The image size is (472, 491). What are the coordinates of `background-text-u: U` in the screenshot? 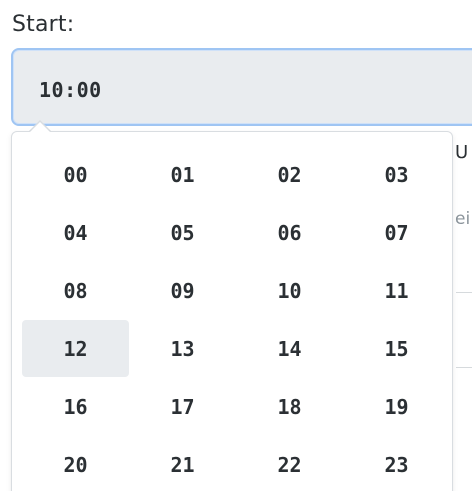 It's located at (462, 152).